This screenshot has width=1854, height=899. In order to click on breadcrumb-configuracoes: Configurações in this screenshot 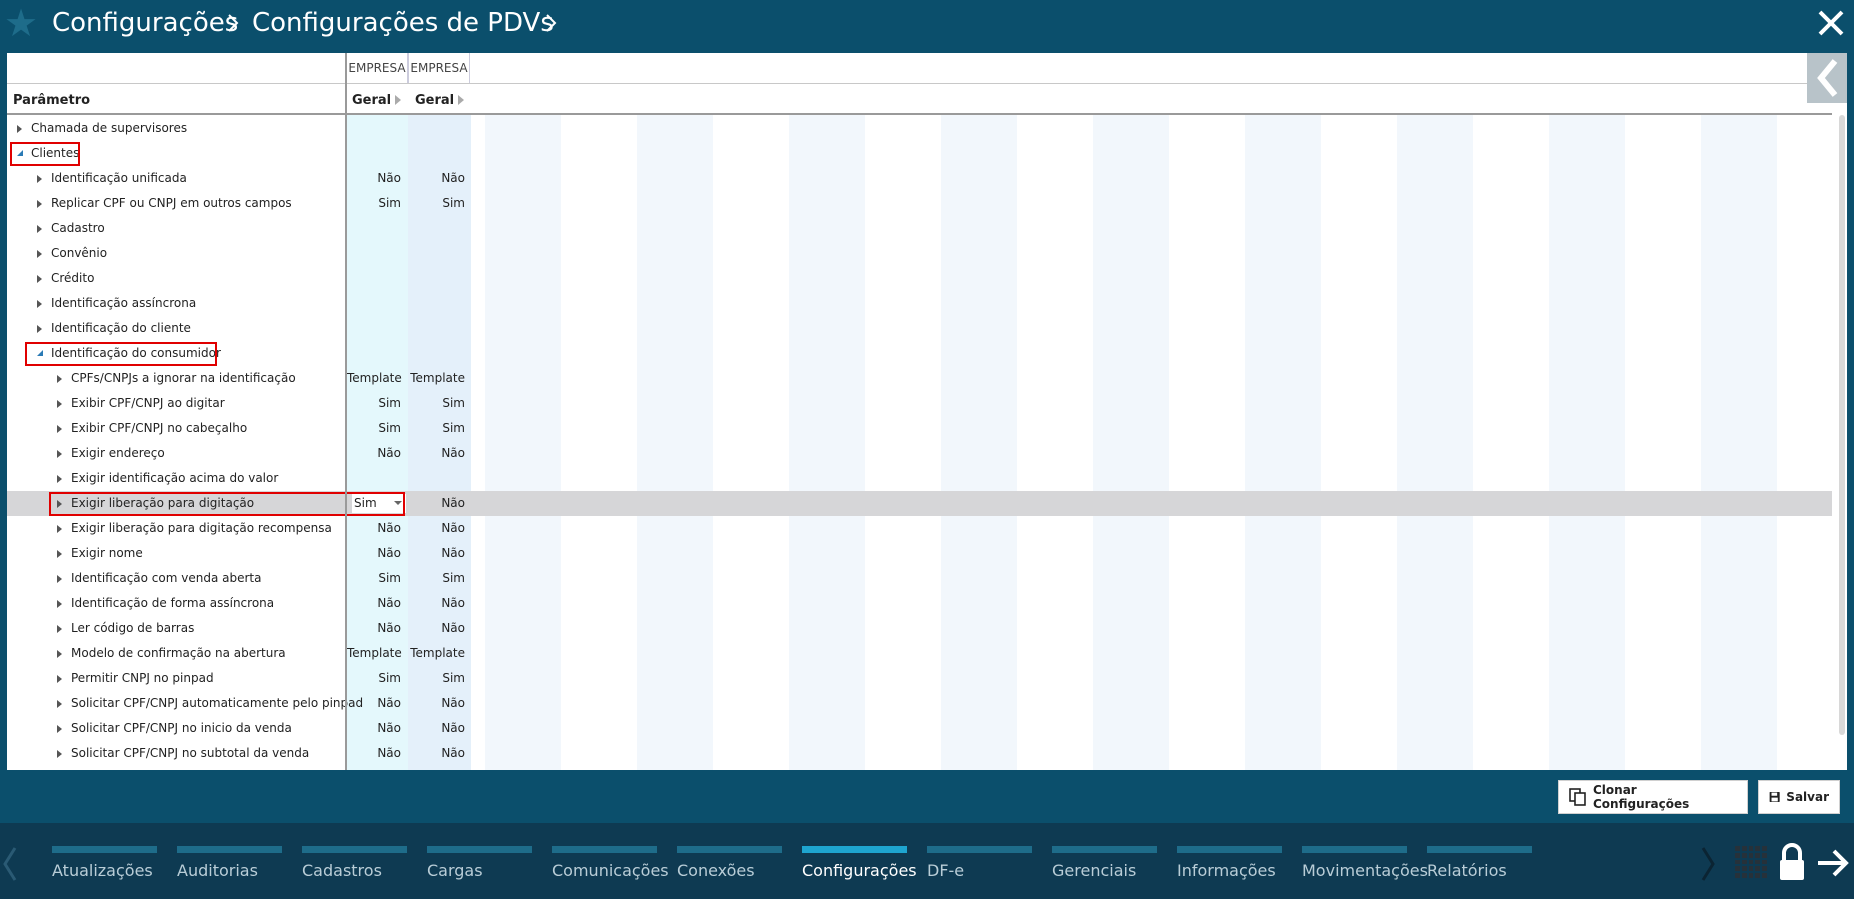, I will do `click(145, 23)`.